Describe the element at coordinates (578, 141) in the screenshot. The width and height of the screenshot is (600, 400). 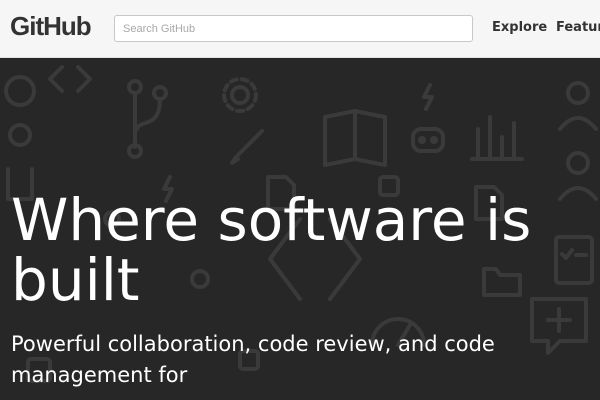
I see `users-icon` at that location.